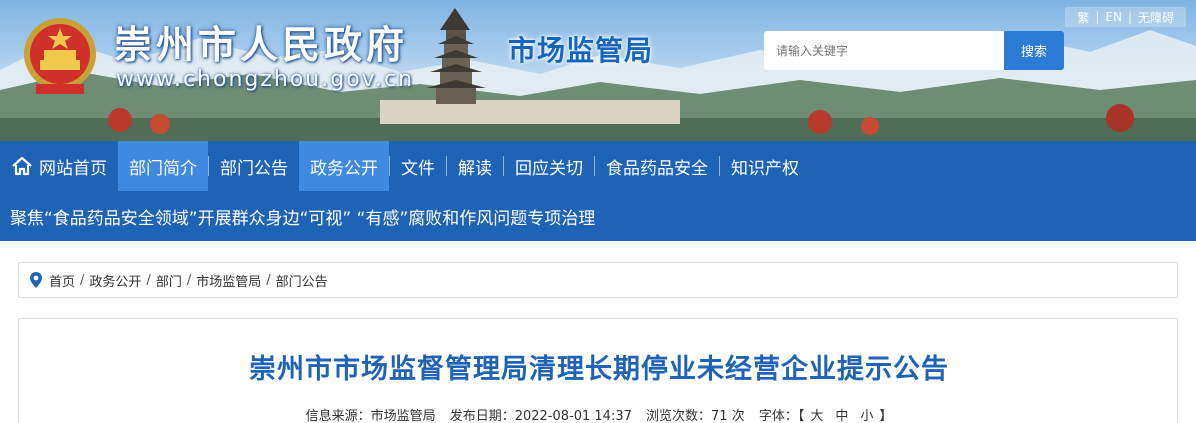  I want to click on breadcrumb: 首页 / 政务公开 / 部门 / 市场监管局 / 部门公告, so click(598, 280).